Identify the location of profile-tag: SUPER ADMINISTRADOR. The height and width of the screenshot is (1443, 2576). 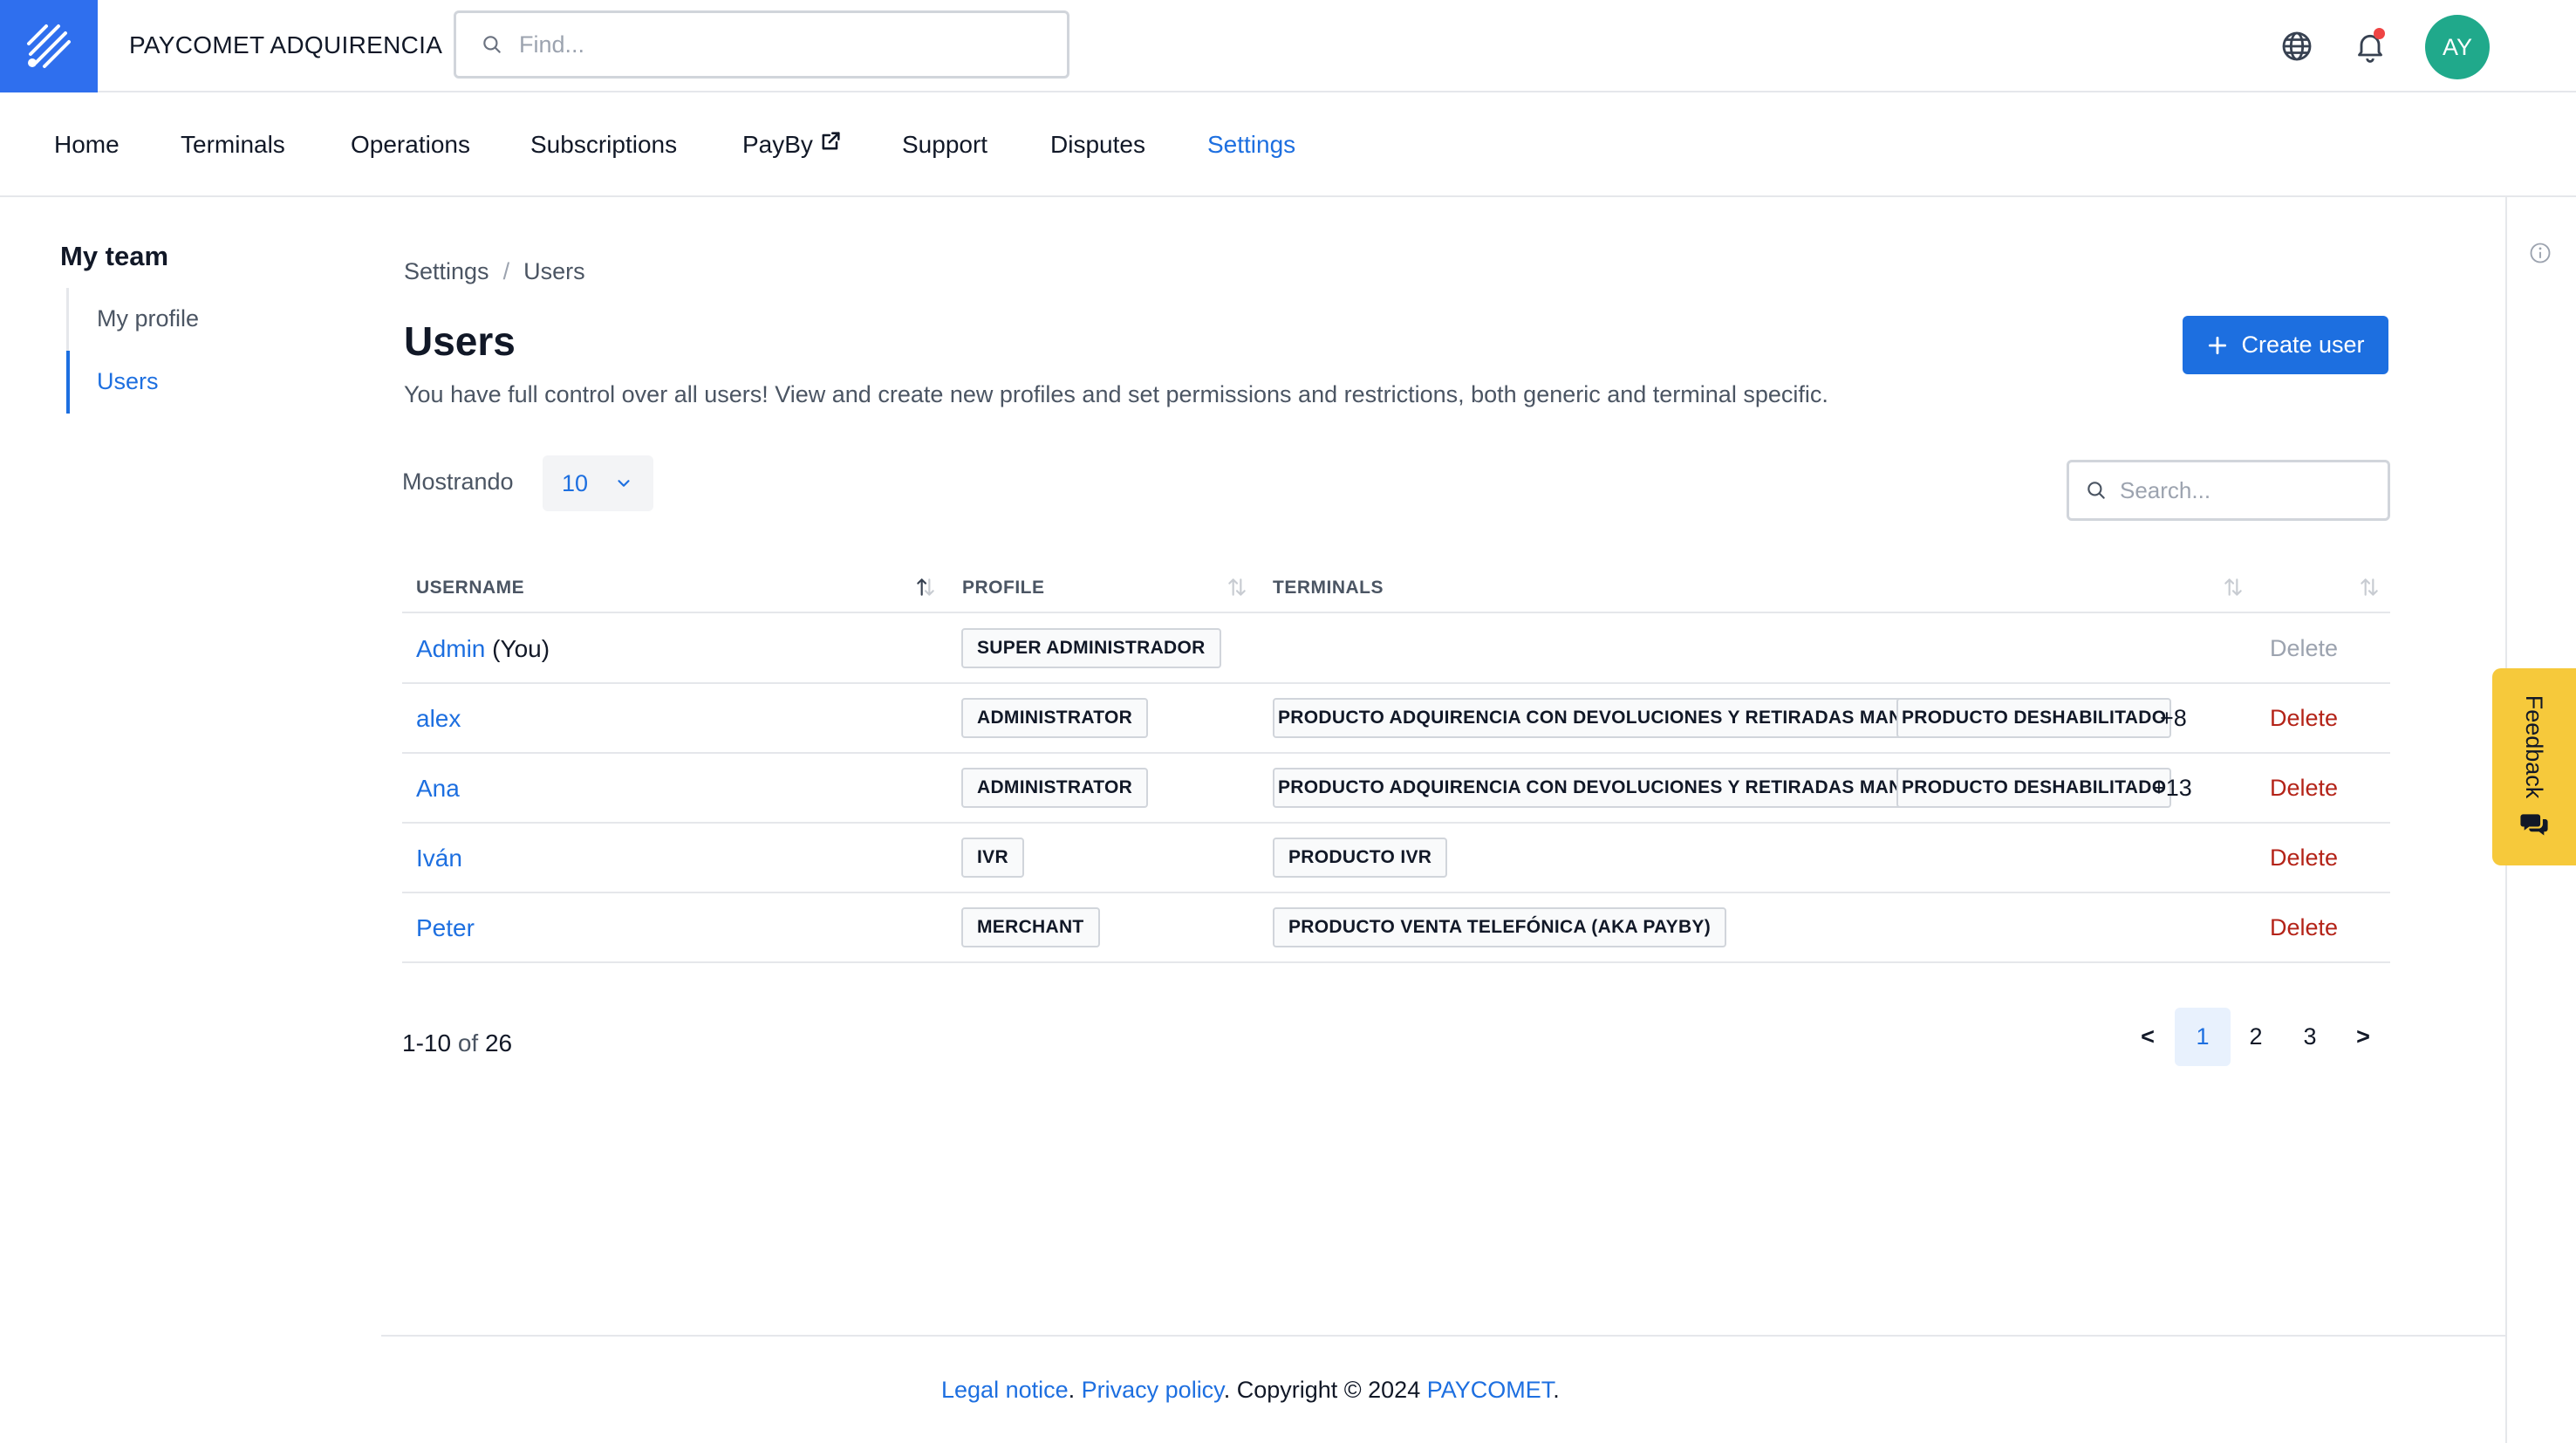
(1091, 648).